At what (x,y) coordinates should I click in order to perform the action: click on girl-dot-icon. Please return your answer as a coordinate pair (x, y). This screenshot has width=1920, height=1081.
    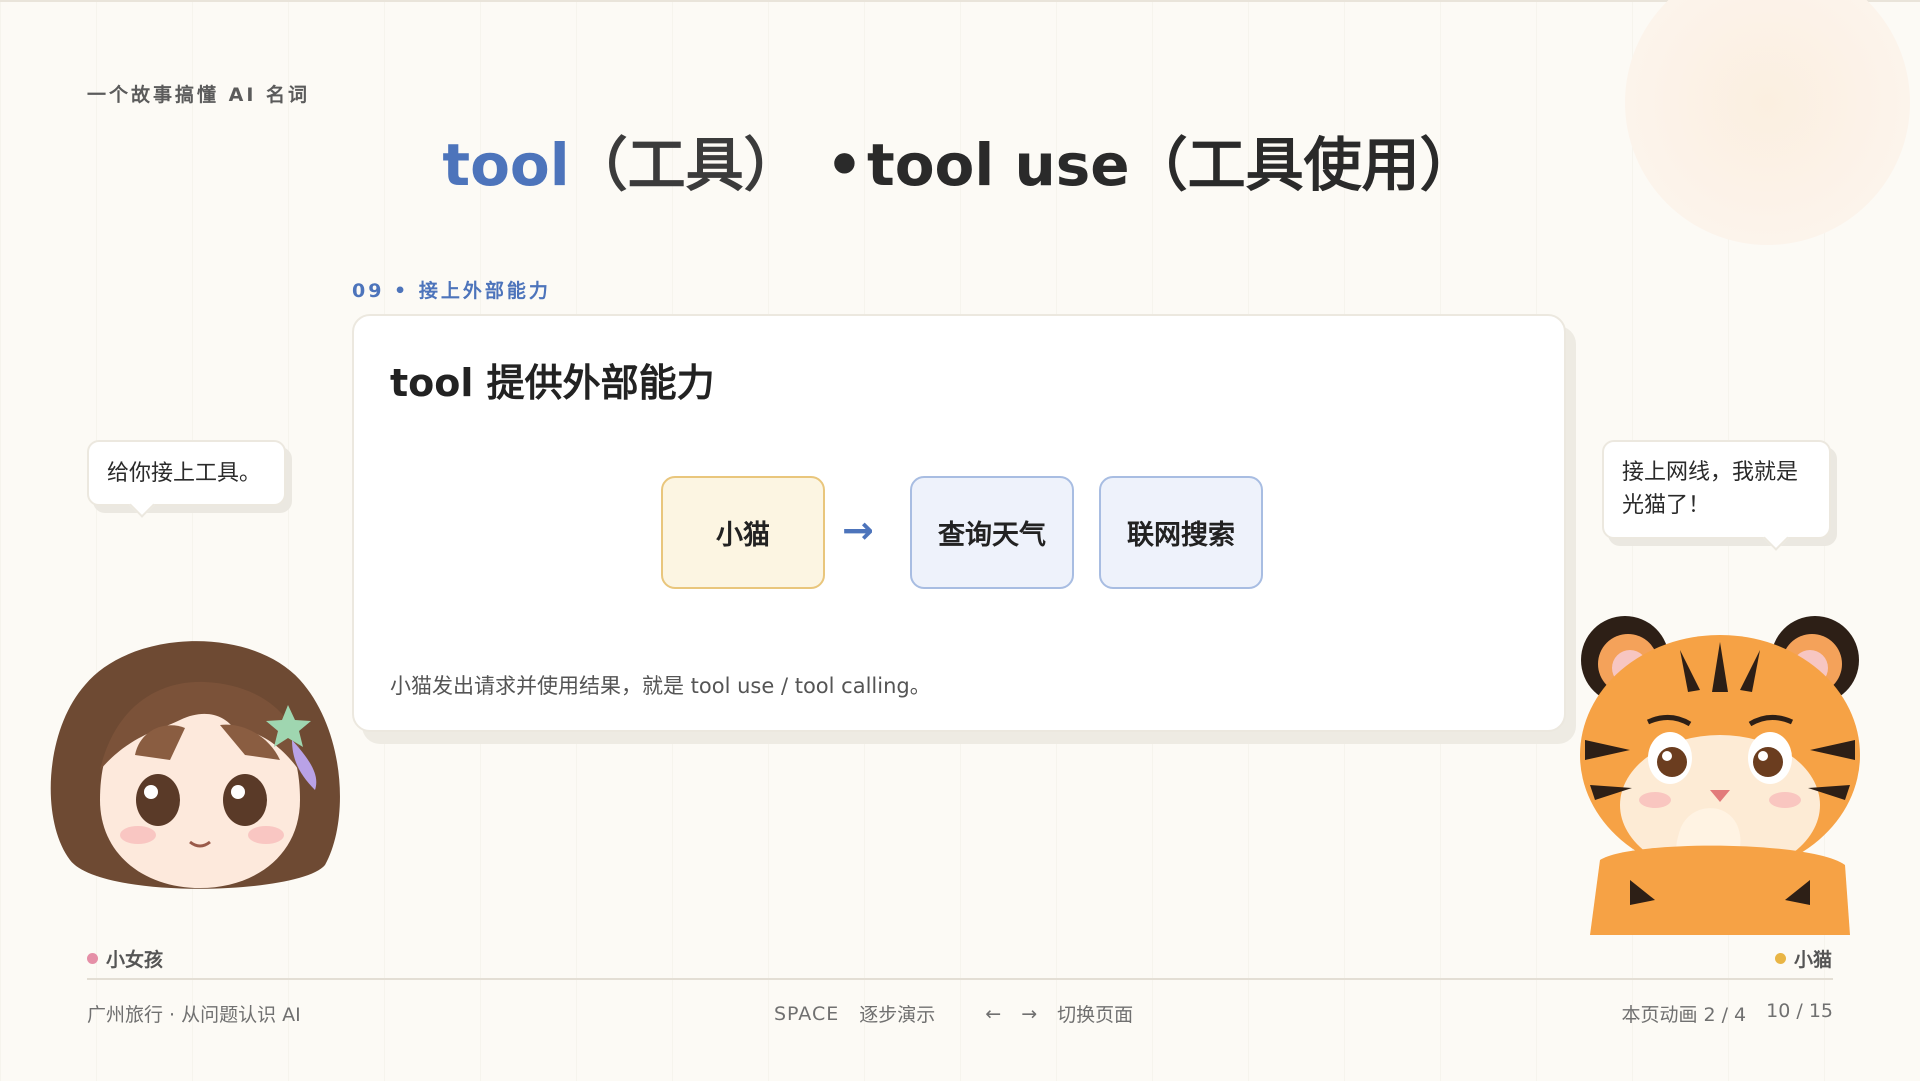
    Looking at the image, I should click on (92, 958).